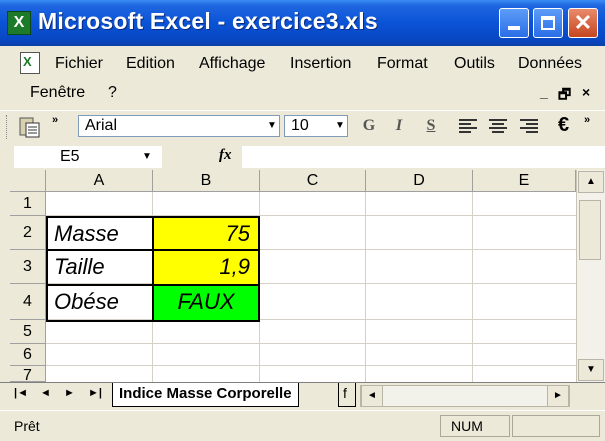  I want to click on column-header-d: D, so click(419, 181).